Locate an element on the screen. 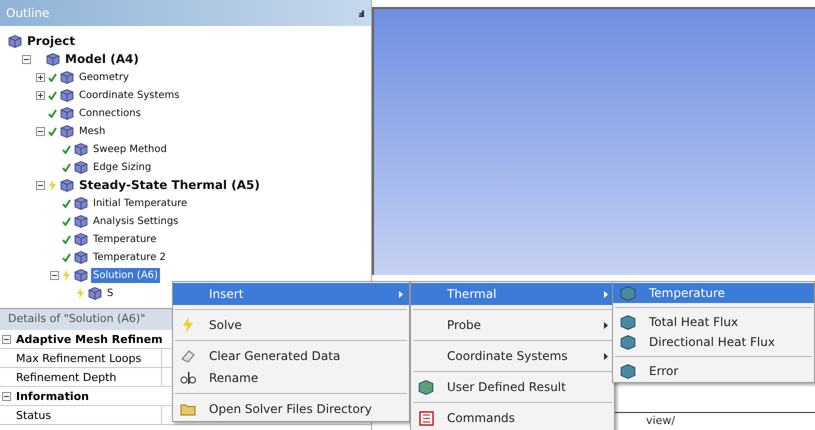 Image resolution: width=815 pixels, height=430 pixels. tree-item: Coordinate Systems is located at coordinates (129, 95).